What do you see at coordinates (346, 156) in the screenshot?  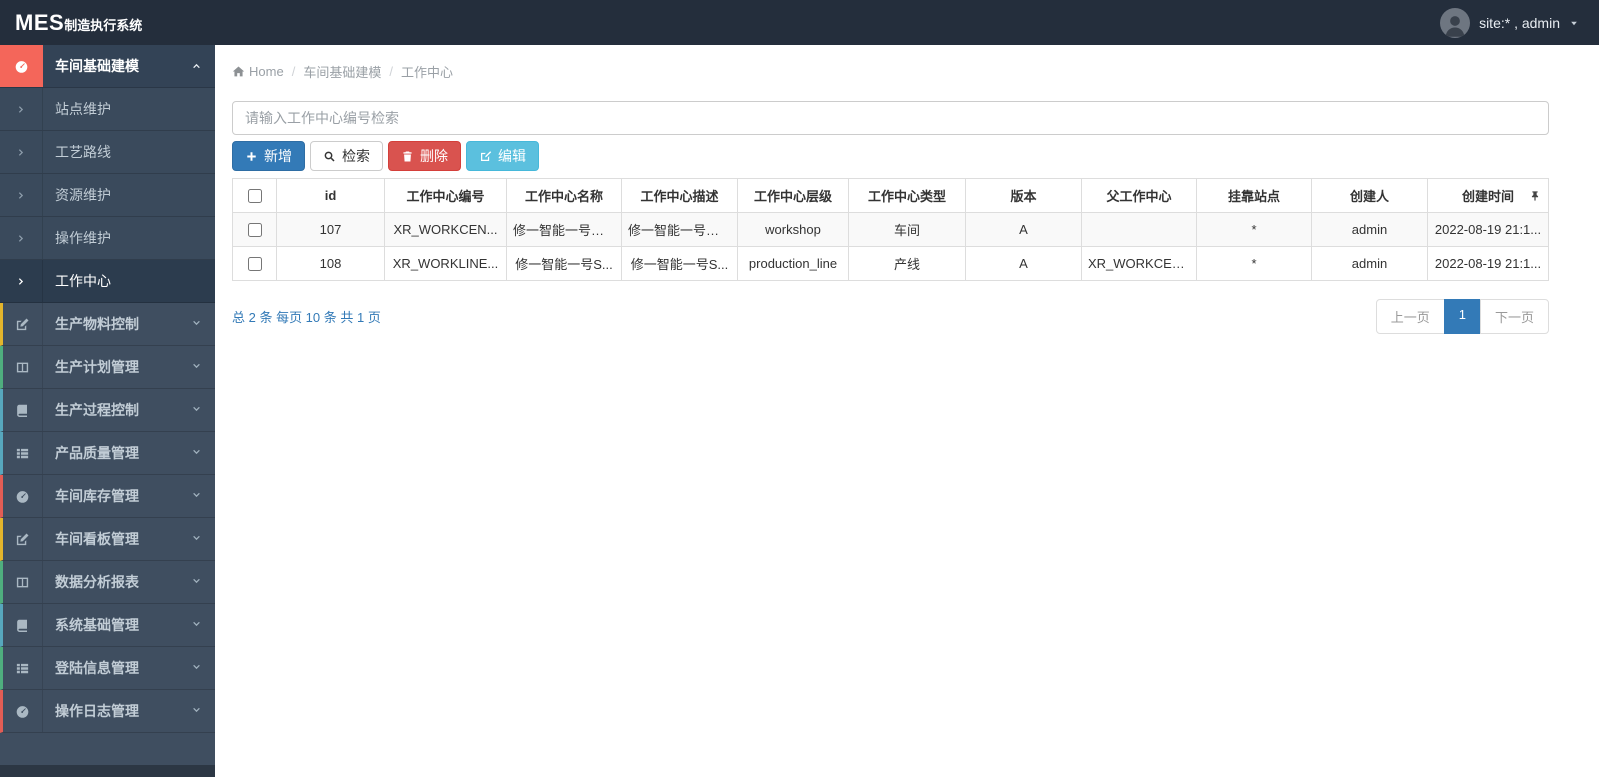 I see `search-button: 检索` at bounding box center [346, 156].